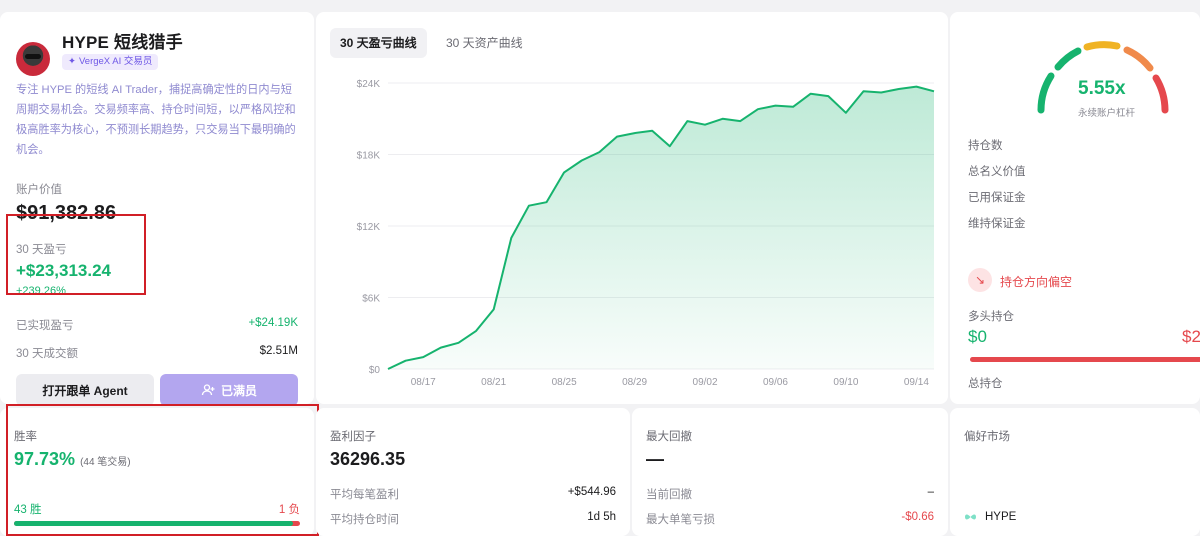 The image size is (1200, 536). What do you see at coordinates (369, 156) in the screenshot?
I see `y-tick-label: $18K` at bounding box center [369, 156].